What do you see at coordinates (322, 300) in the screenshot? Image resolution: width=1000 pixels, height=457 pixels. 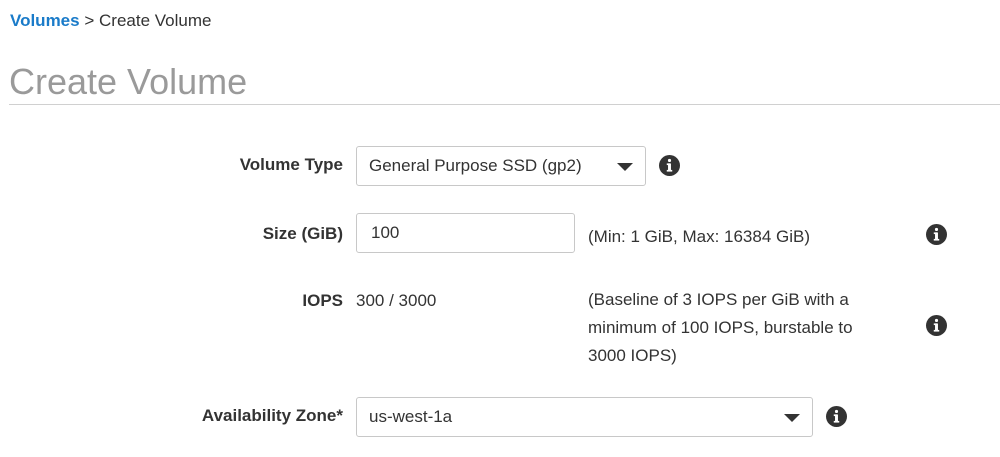 I see `iops-label: IOPS` at bounding box center [322, 300].